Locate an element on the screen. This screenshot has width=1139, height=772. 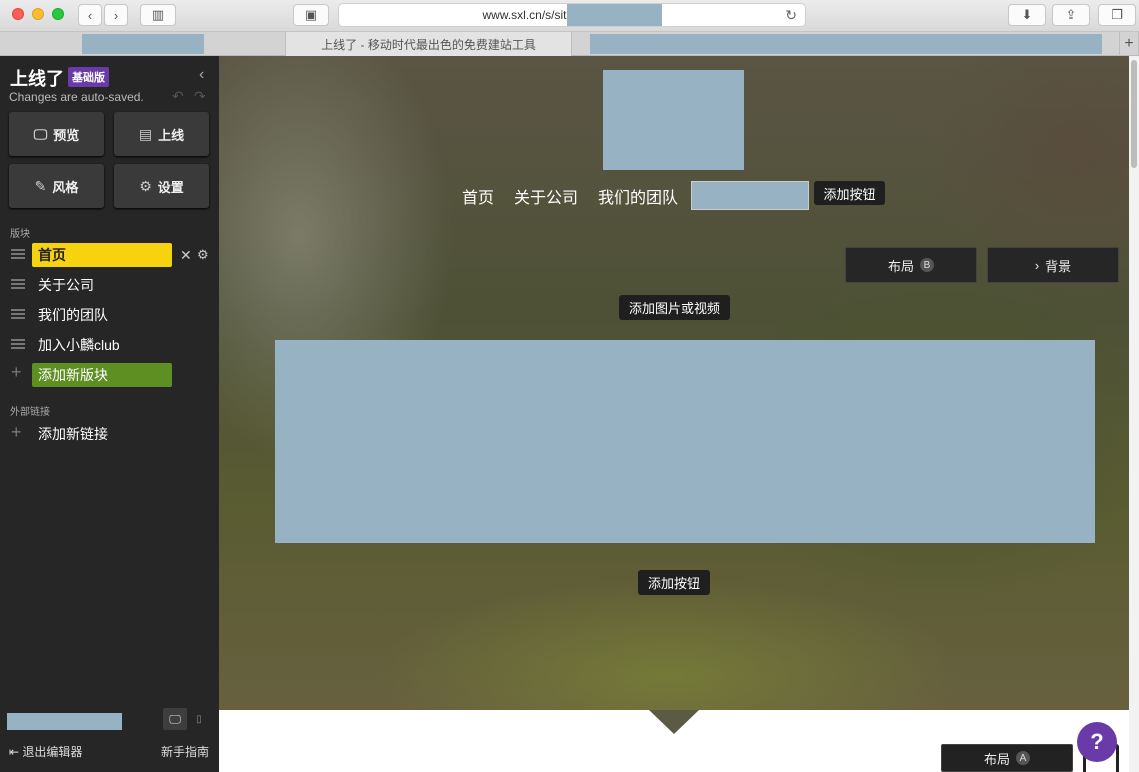
document-icon: ▤ is located at coordinates (145, 133).